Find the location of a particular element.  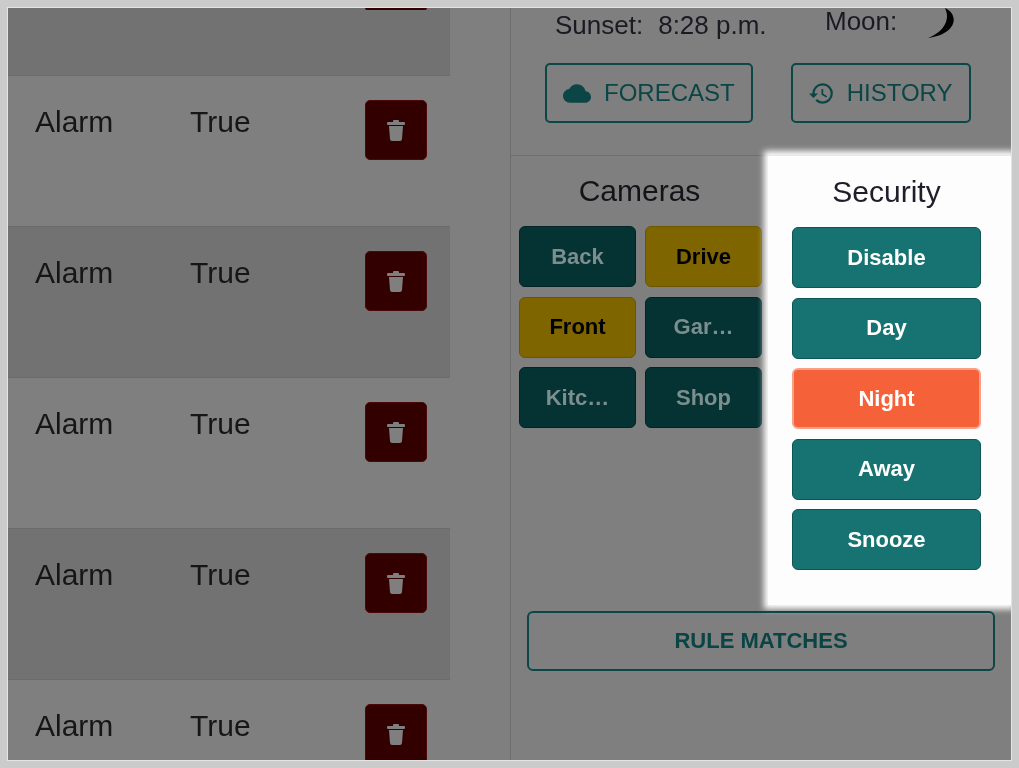

rule-matches-button: RULE MATCHES is located at coordinates (761, 641).